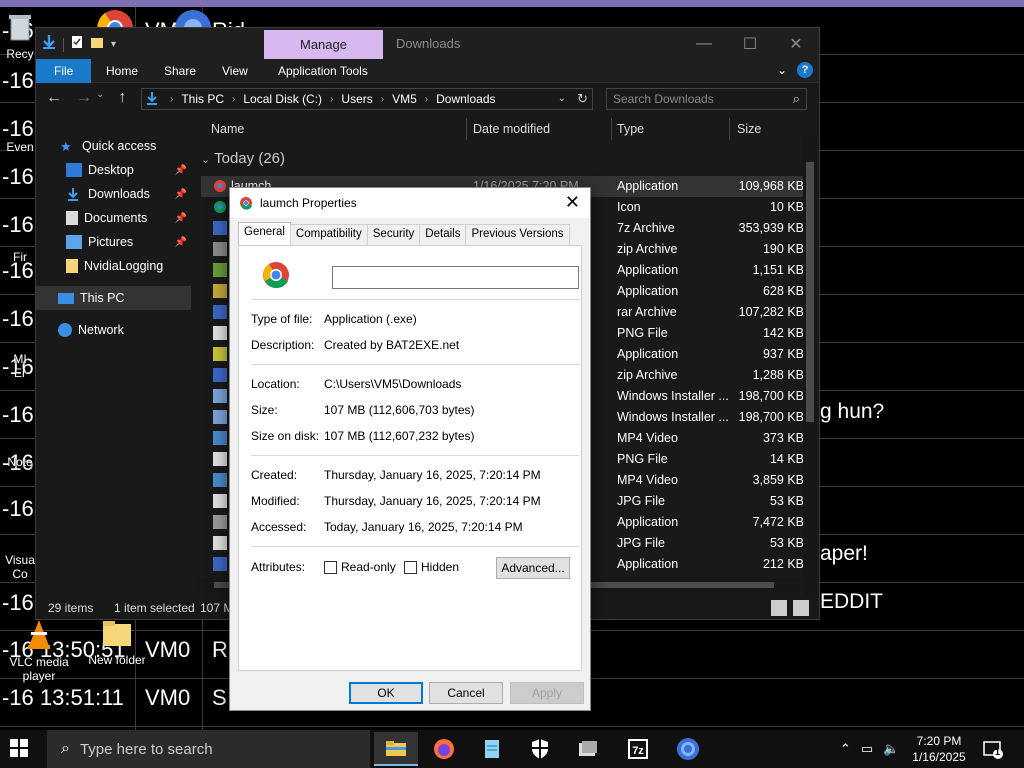 The width and height of the screenshot is (1024, 768). I want to click on column-header-name: Name, so click(227, 129).